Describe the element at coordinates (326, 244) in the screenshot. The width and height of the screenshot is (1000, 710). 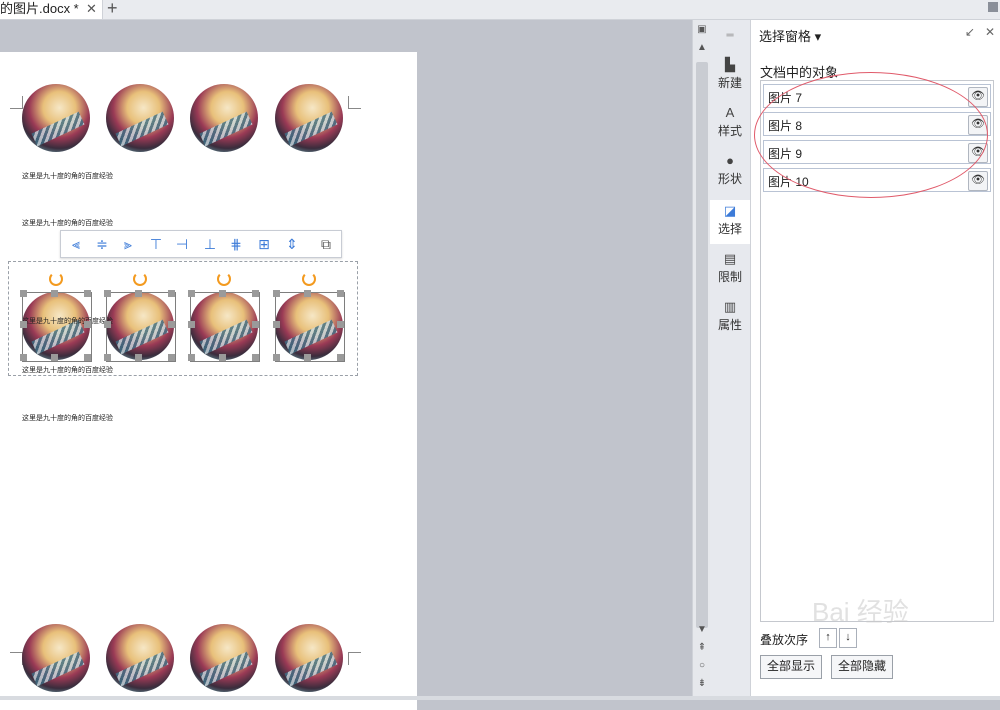
I see `group-icon: ⧉` at that location.